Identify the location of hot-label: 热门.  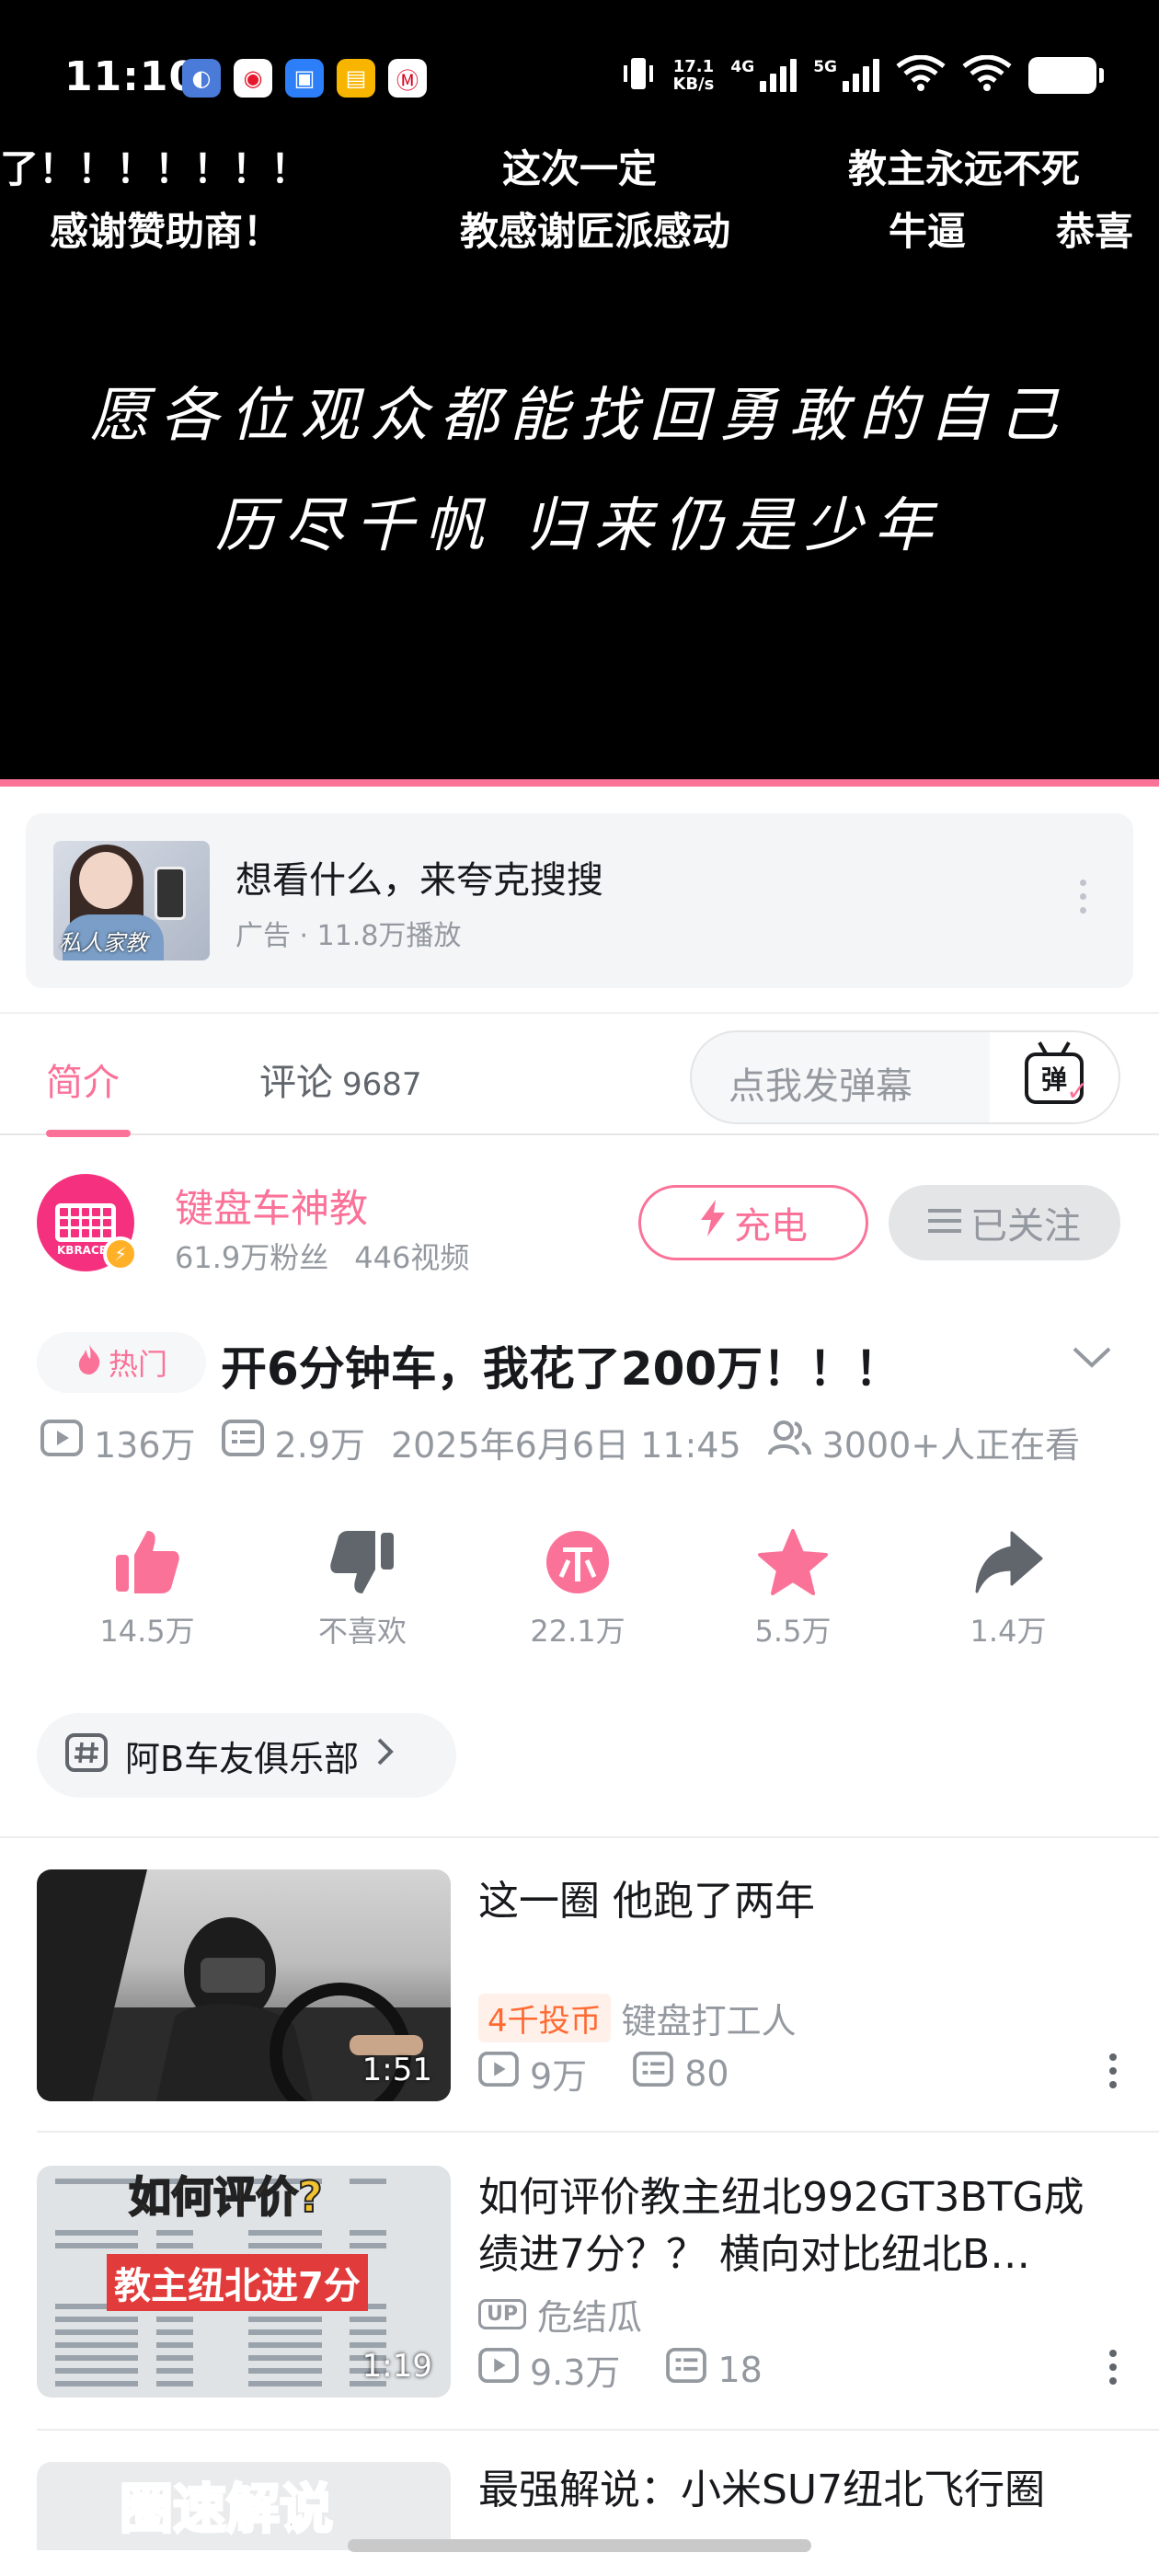
(137, 1364).